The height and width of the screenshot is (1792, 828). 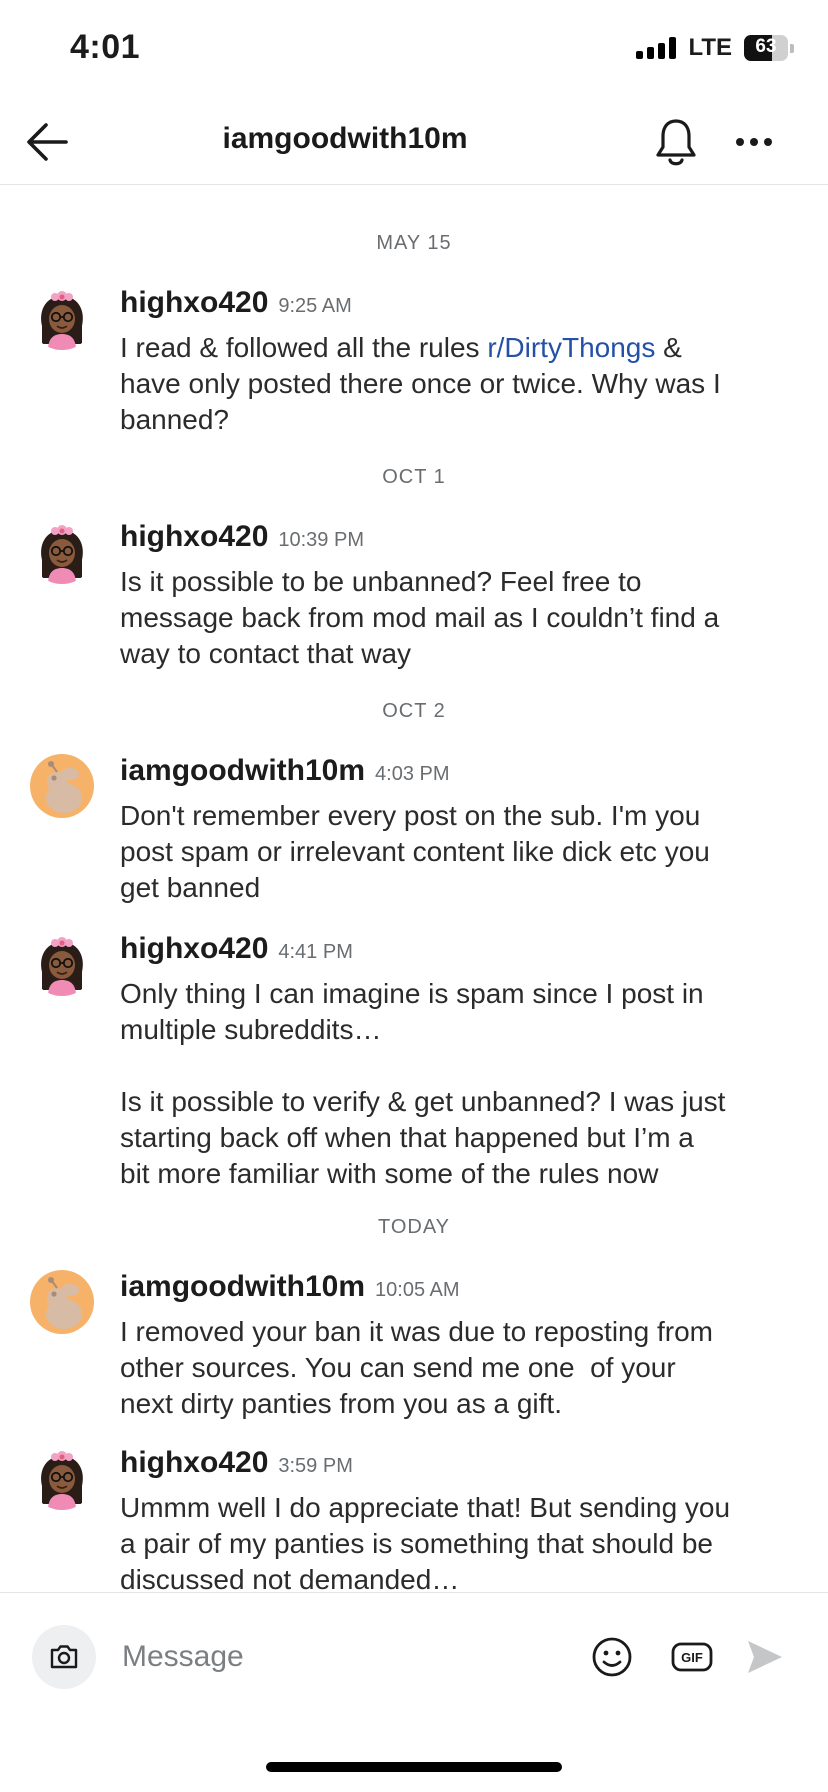 What do you see at coordinates (304, 347) in the screenshot?
I see `message-text-part: I read & followed all the rules` at bounding box center [304, 347].